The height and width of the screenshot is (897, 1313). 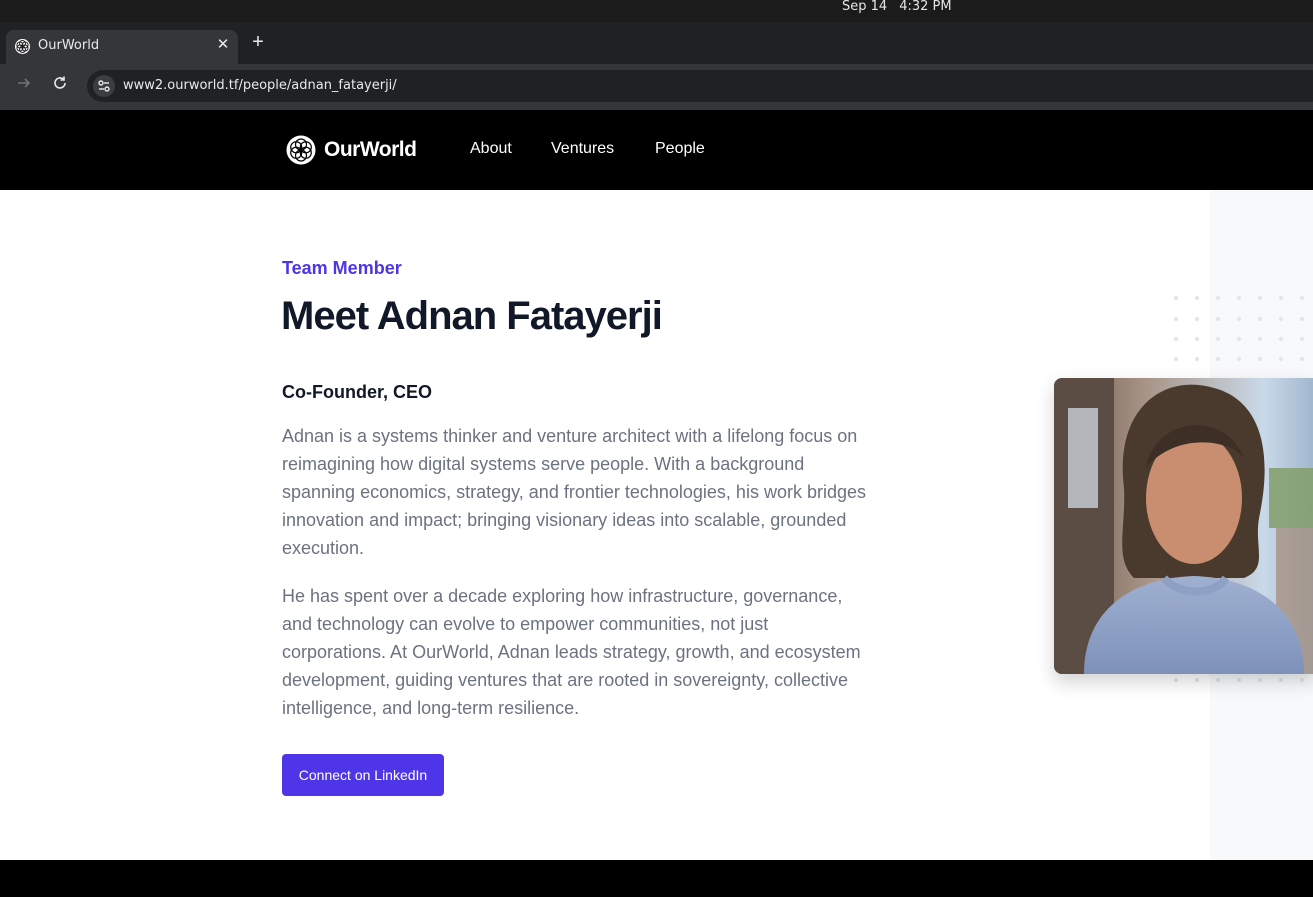 What do you see at coordinates (680, 149) in the screenshot?
I see `nav-link-people: People` at bounding box center [680, 149].